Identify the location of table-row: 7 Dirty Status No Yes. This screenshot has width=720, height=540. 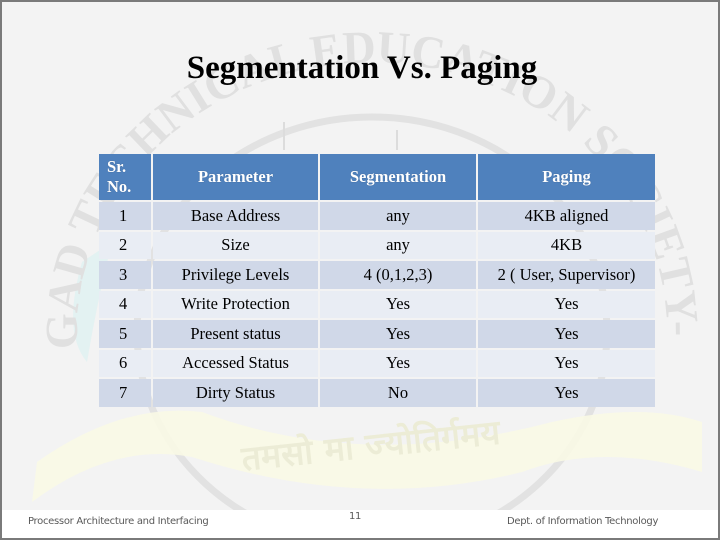
(377, 393).